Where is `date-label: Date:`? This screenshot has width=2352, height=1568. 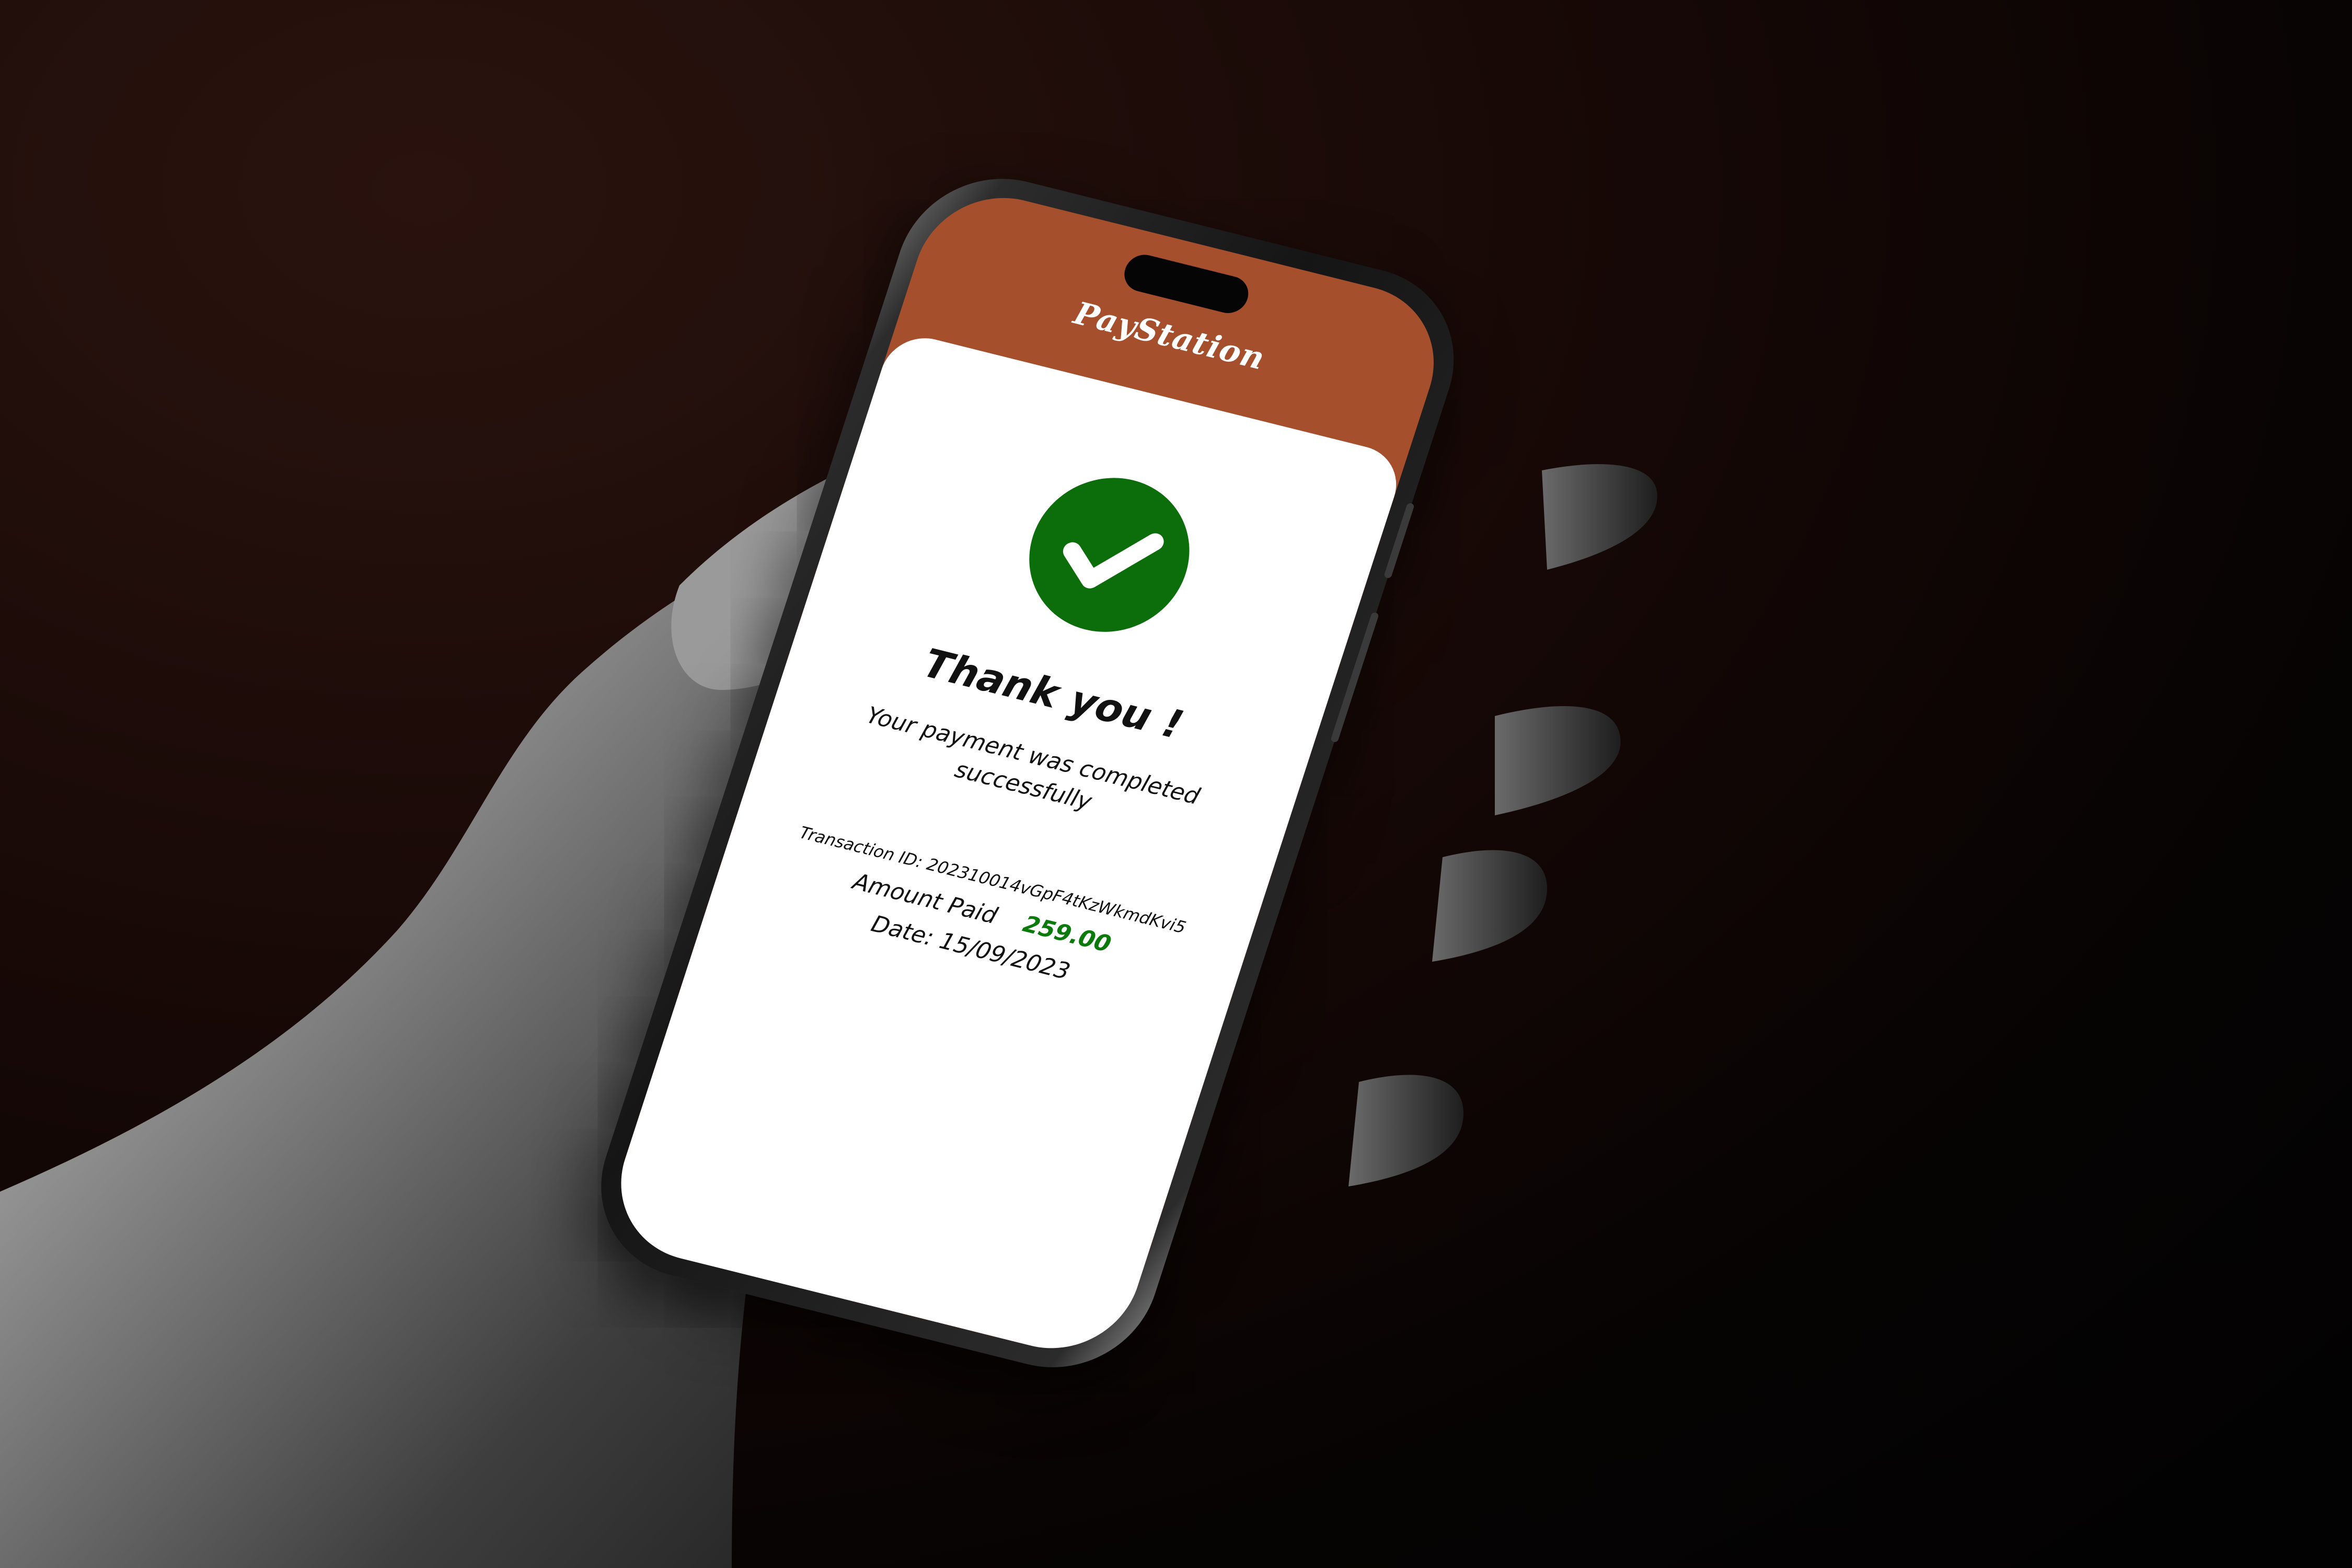 date-label: Date: is located at coordinates (903, 930).